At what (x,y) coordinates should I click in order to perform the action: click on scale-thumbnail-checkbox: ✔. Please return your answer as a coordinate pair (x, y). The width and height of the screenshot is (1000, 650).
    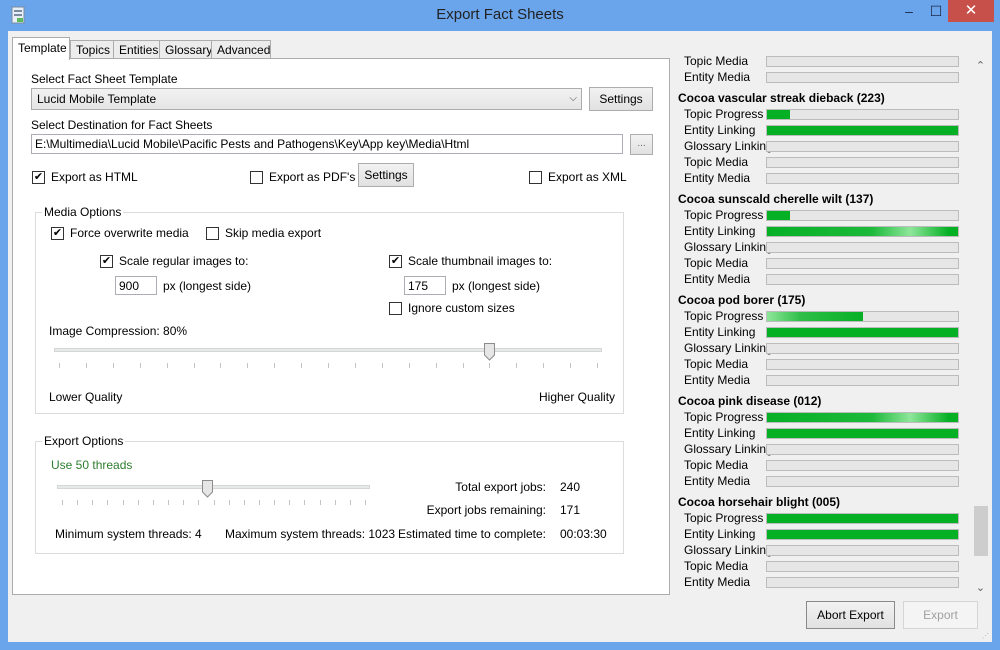
    Looking at the image, I should click on (395, 261).